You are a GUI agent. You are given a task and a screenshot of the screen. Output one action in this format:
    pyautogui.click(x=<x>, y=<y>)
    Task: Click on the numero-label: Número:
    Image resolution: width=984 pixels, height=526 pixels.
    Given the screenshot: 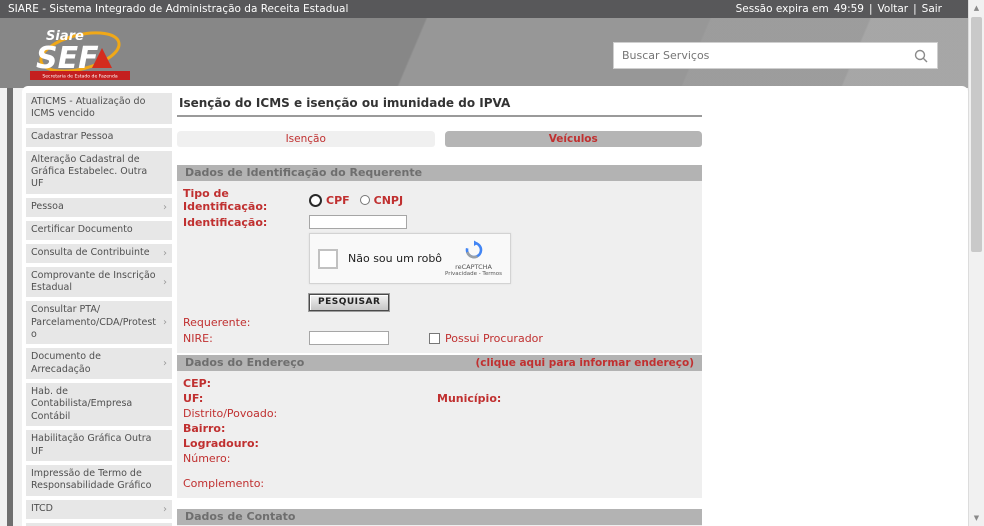 What is the action you would take?
    pyautogui.click(x=207, y=458)
    